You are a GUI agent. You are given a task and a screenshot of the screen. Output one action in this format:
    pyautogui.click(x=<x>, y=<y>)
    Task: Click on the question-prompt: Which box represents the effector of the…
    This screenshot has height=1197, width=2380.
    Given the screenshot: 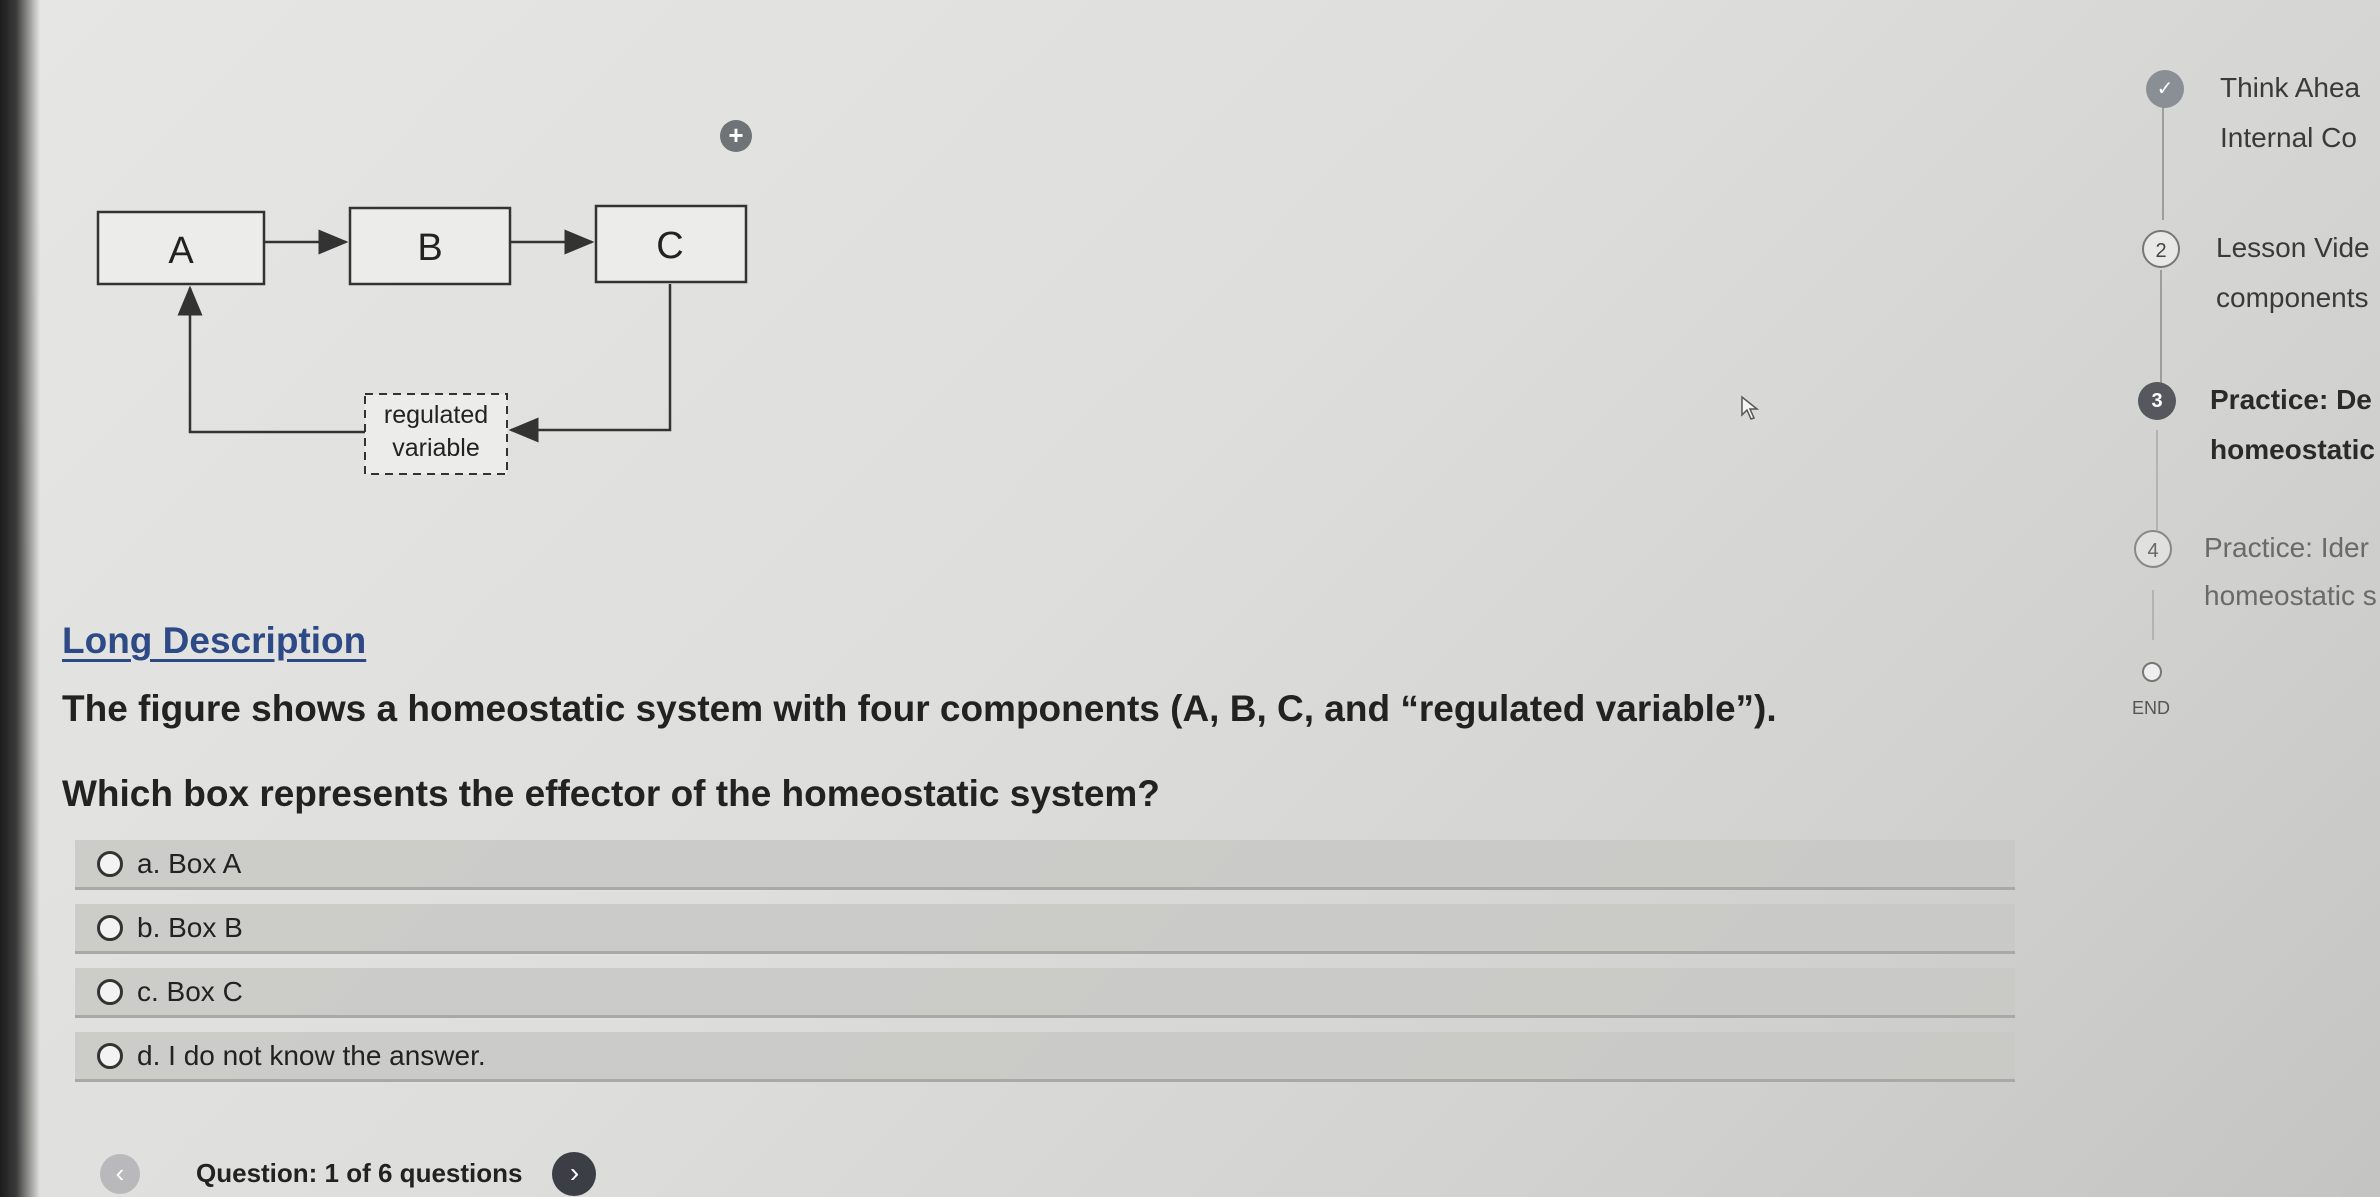 What is the action you would take?
    pyautogui.click(x=611, y=793)
    